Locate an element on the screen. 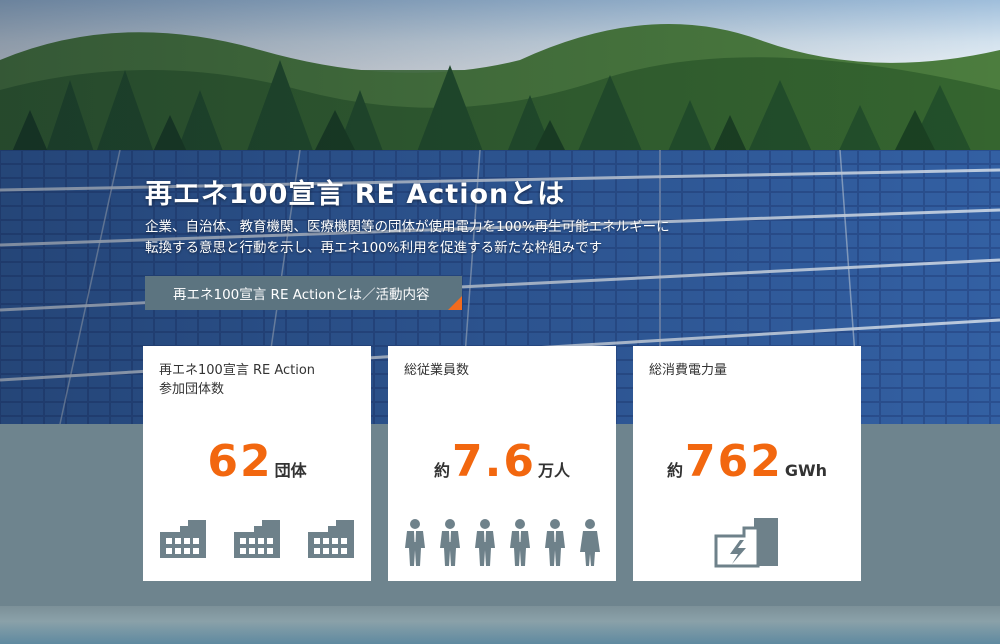 This screenshot has width=1000, height=644. stat-card-power: 総消費電力量 約762 GWh is located at coordinates (747, 463).